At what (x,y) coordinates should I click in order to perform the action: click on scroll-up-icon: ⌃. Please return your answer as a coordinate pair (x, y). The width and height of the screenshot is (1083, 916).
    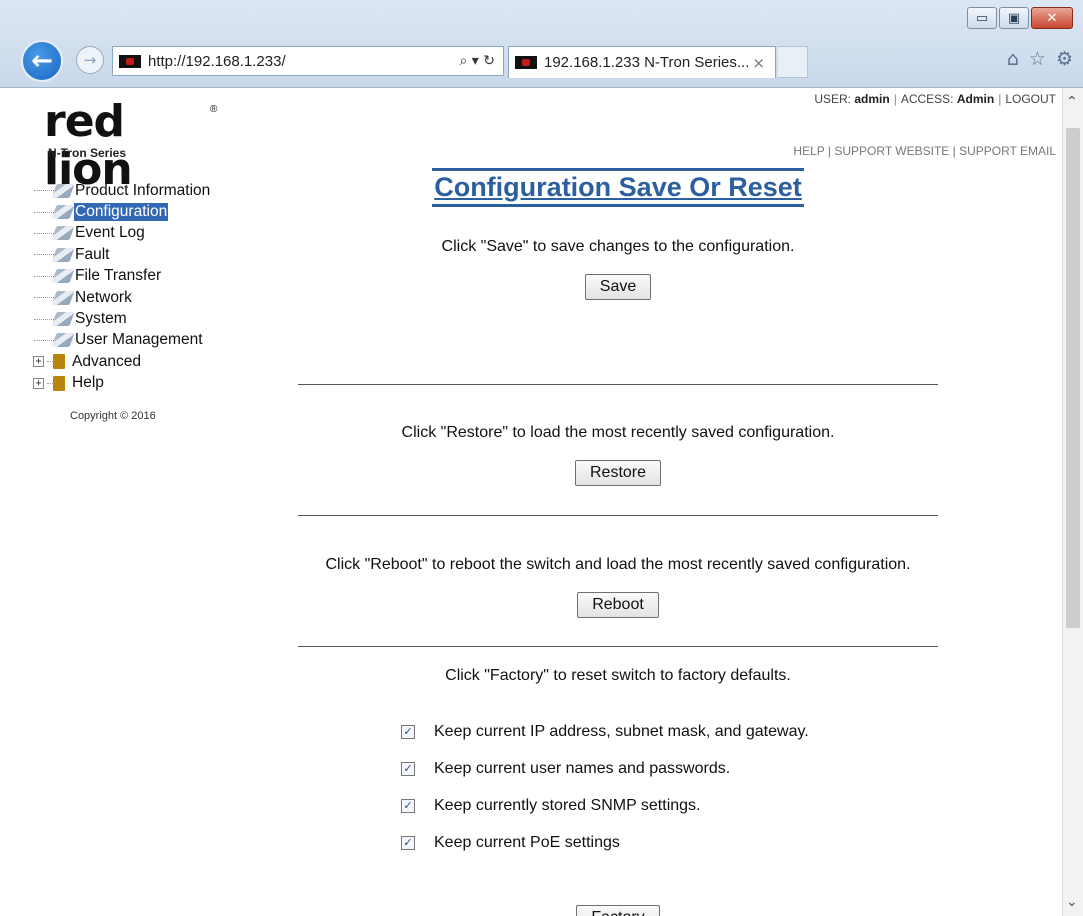
    Looking at the image, I should click on (1072, 102).